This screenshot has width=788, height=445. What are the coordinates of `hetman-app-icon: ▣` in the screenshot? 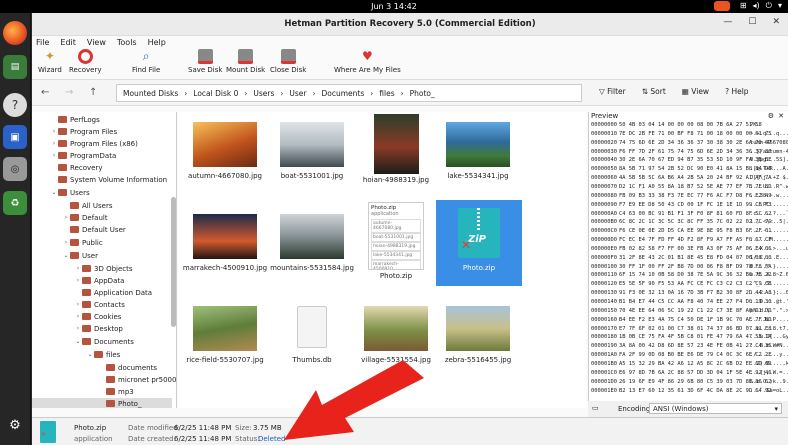 It's located at (15, 137).